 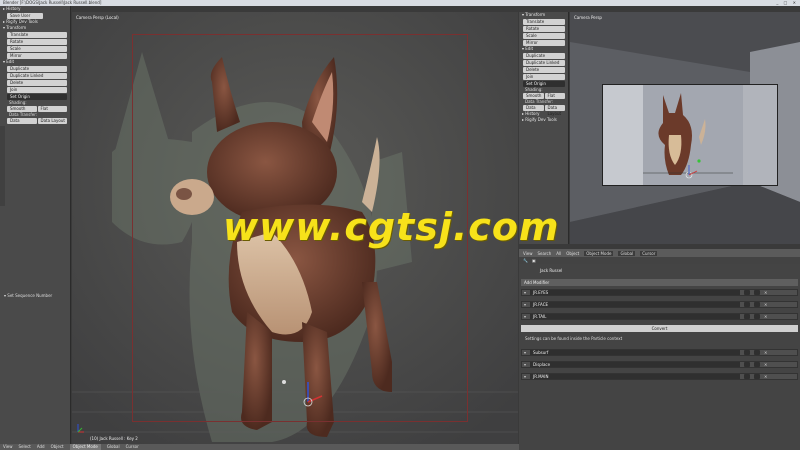 What do you see at coordinates (635, 304) in the screenshot?
I see `modifier-name: JR.FACE` at bounding box center [635, 304].